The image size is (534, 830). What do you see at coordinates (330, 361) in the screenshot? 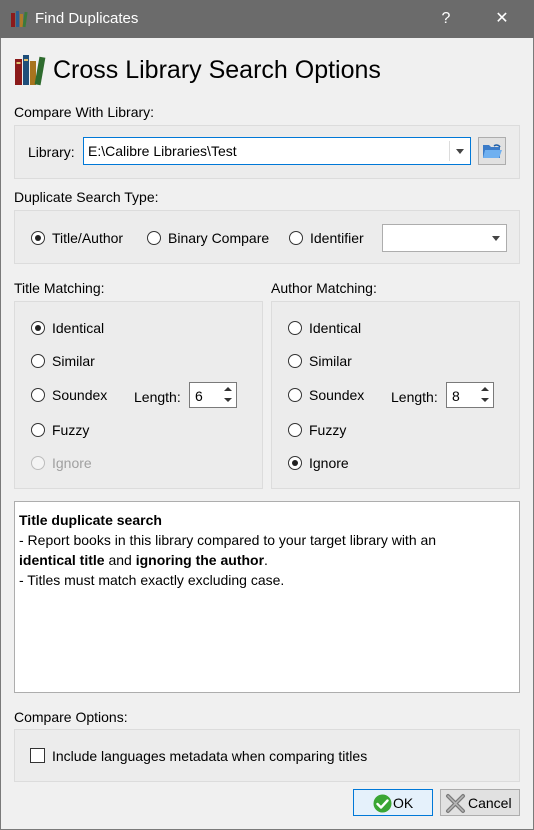
I see `author-similar-label: Similar` at bounding box center [330, 361].